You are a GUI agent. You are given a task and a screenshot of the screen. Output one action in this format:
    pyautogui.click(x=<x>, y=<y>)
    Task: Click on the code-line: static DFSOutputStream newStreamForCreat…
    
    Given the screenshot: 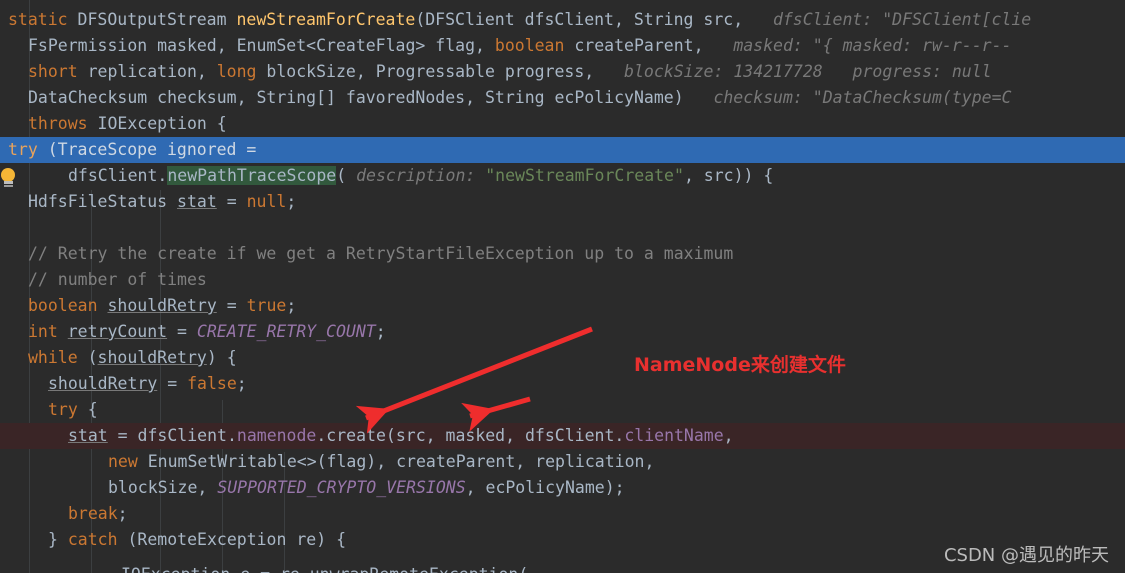 What is the action you would take?
    pyautogui.click(x=562, y=20)
    